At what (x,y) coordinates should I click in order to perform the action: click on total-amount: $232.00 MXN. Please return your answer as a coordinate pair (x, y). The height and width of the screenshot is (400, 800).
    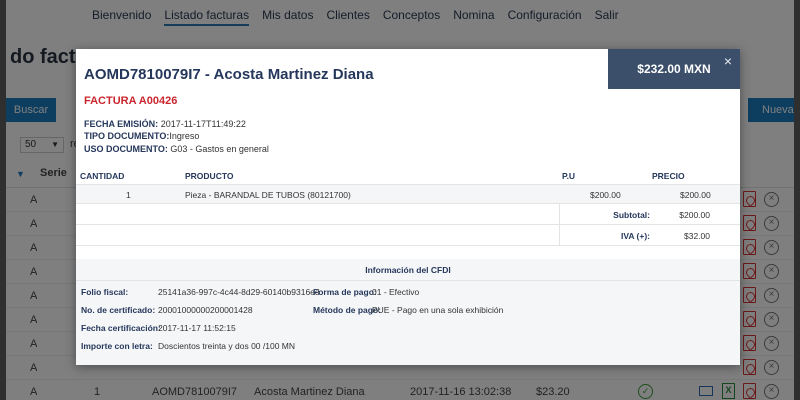
    Looking at the image, I should click on (674, 69).